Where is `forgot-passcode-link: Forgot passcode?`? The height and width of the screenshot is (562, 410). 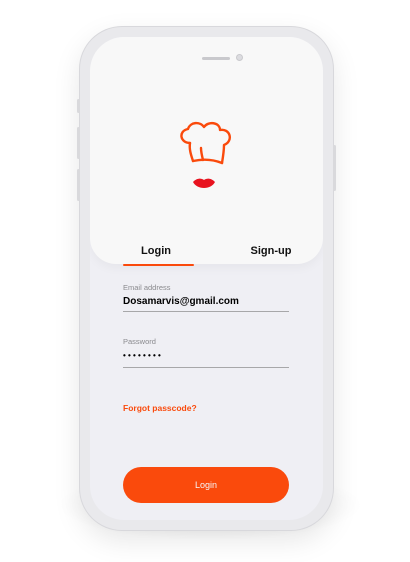 forgot-passcode-link: Forgot passcode? is located at coordinates (160, 408).